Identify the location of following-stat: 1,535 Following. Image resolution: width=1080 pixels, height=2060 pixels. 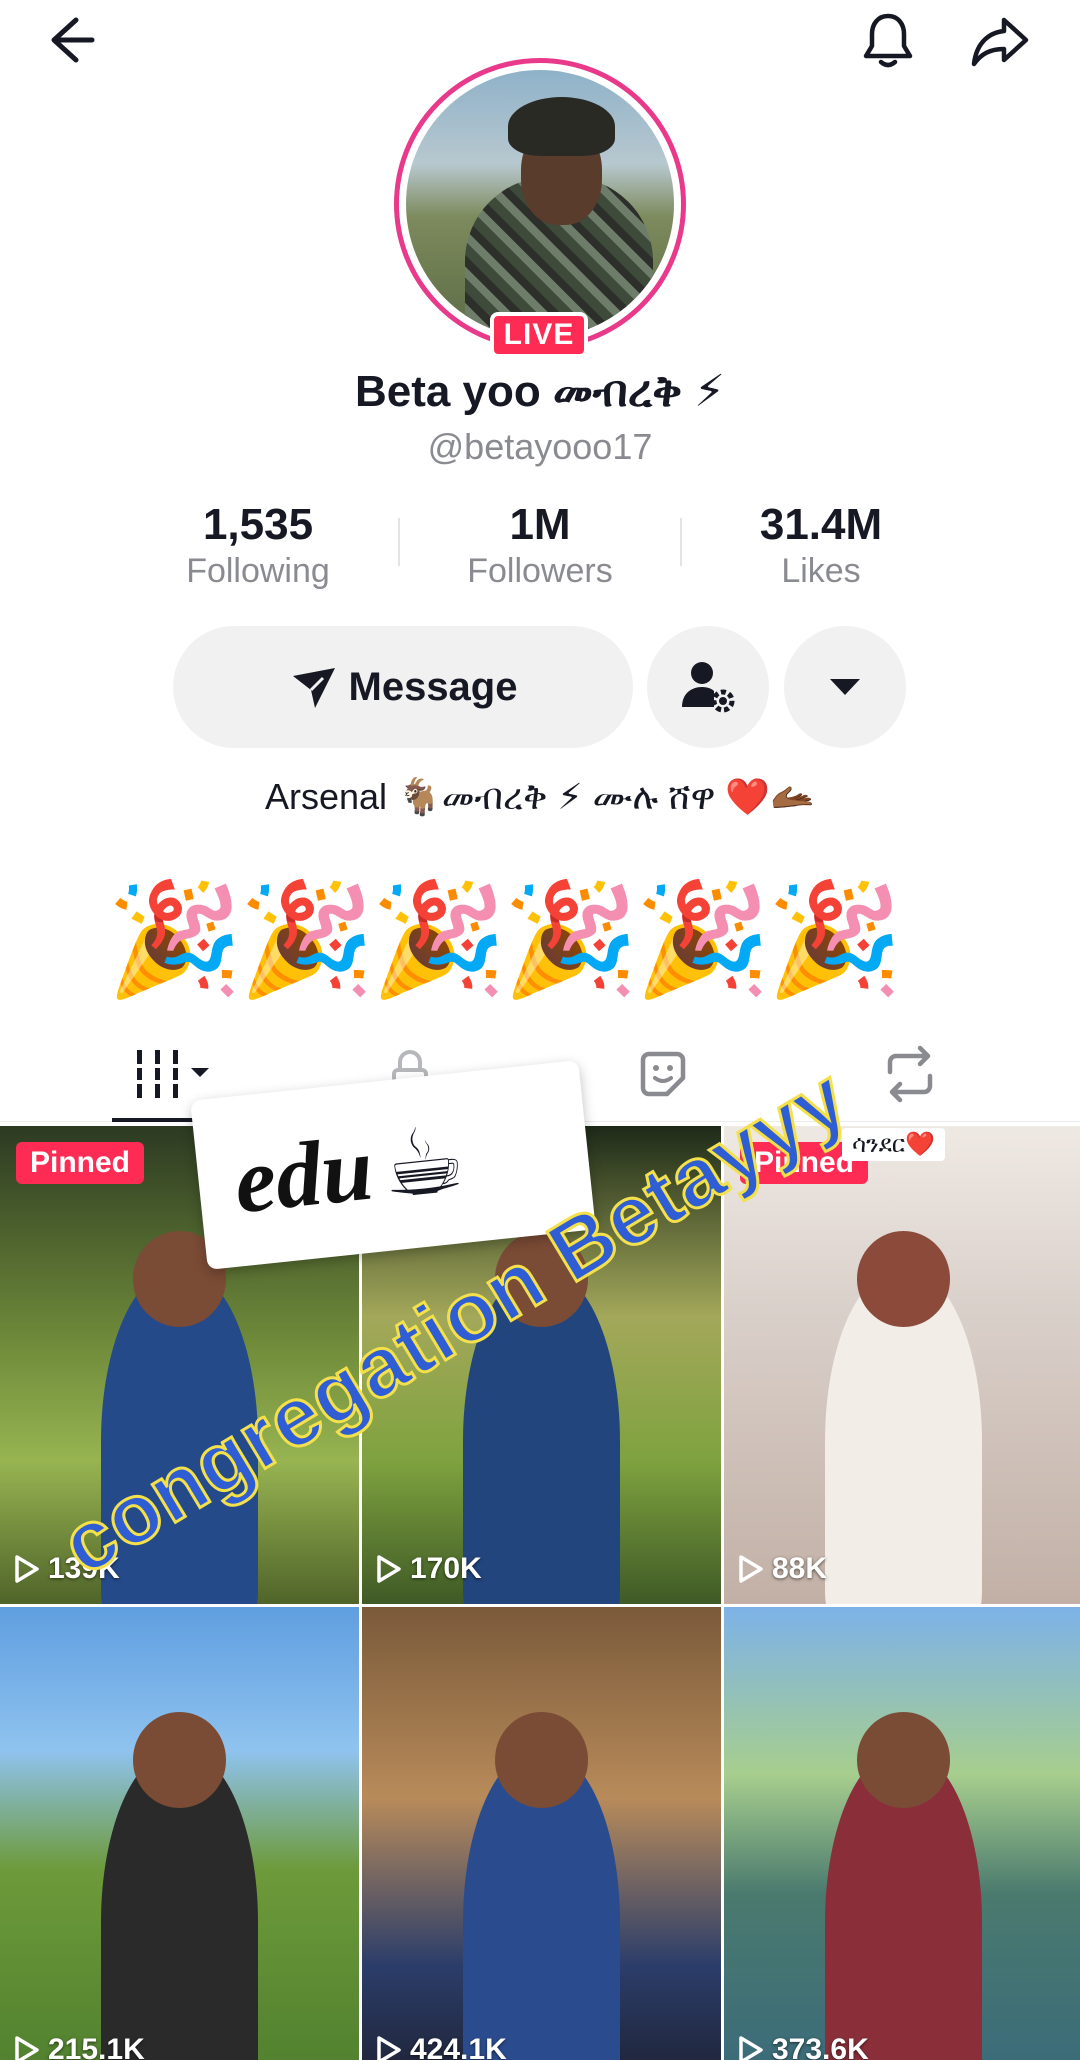
(258, 545).